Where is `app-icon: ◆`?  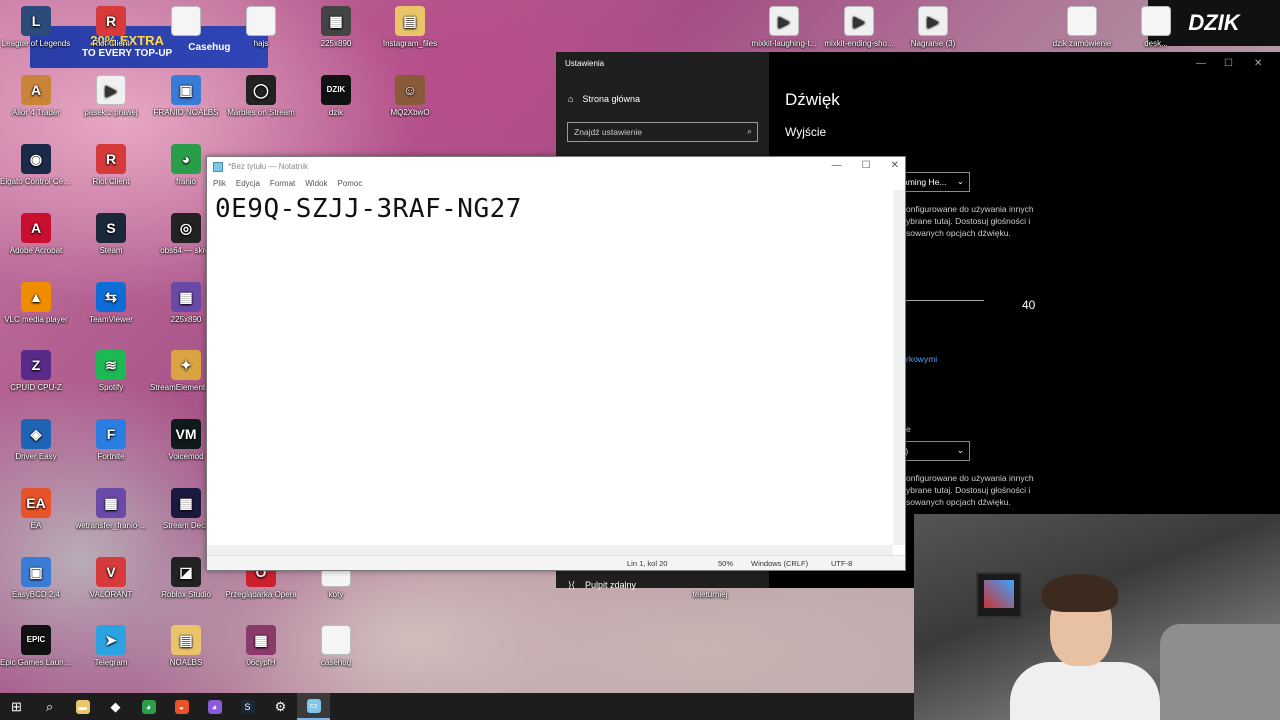 app-icon: ◆ is located at coordinates (115, 706).